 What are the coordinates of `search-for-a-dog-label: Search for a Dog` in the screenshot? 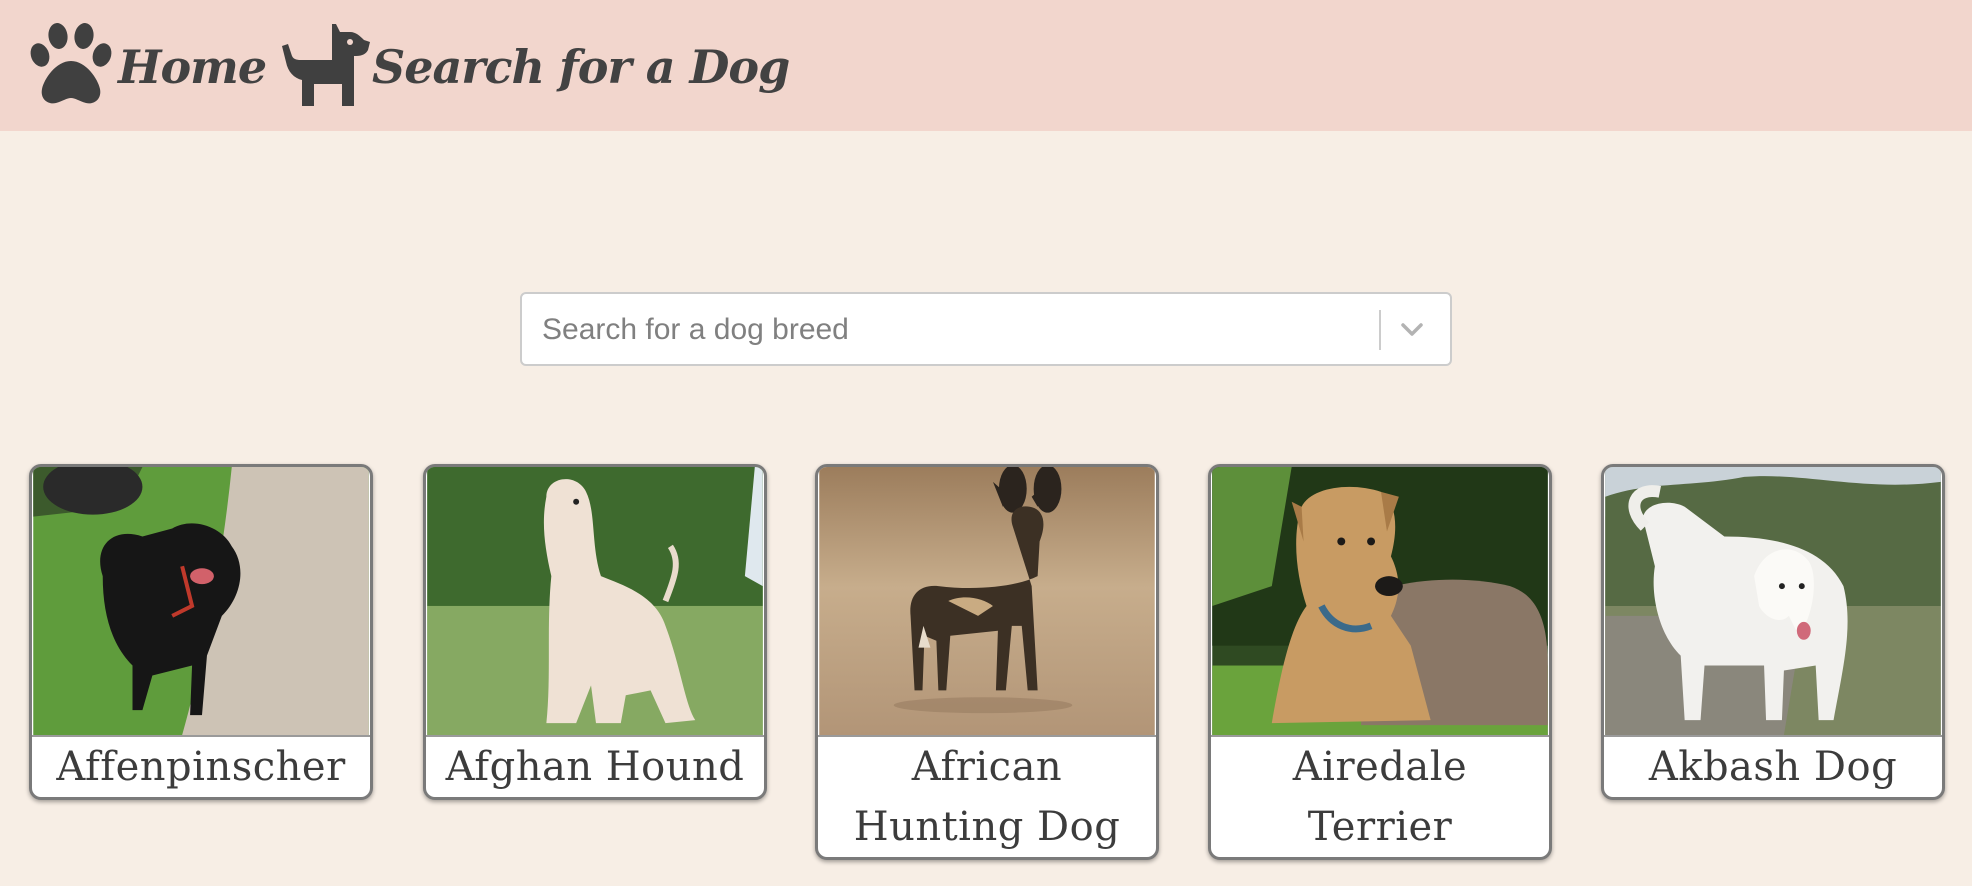 It's located at (581, 67).